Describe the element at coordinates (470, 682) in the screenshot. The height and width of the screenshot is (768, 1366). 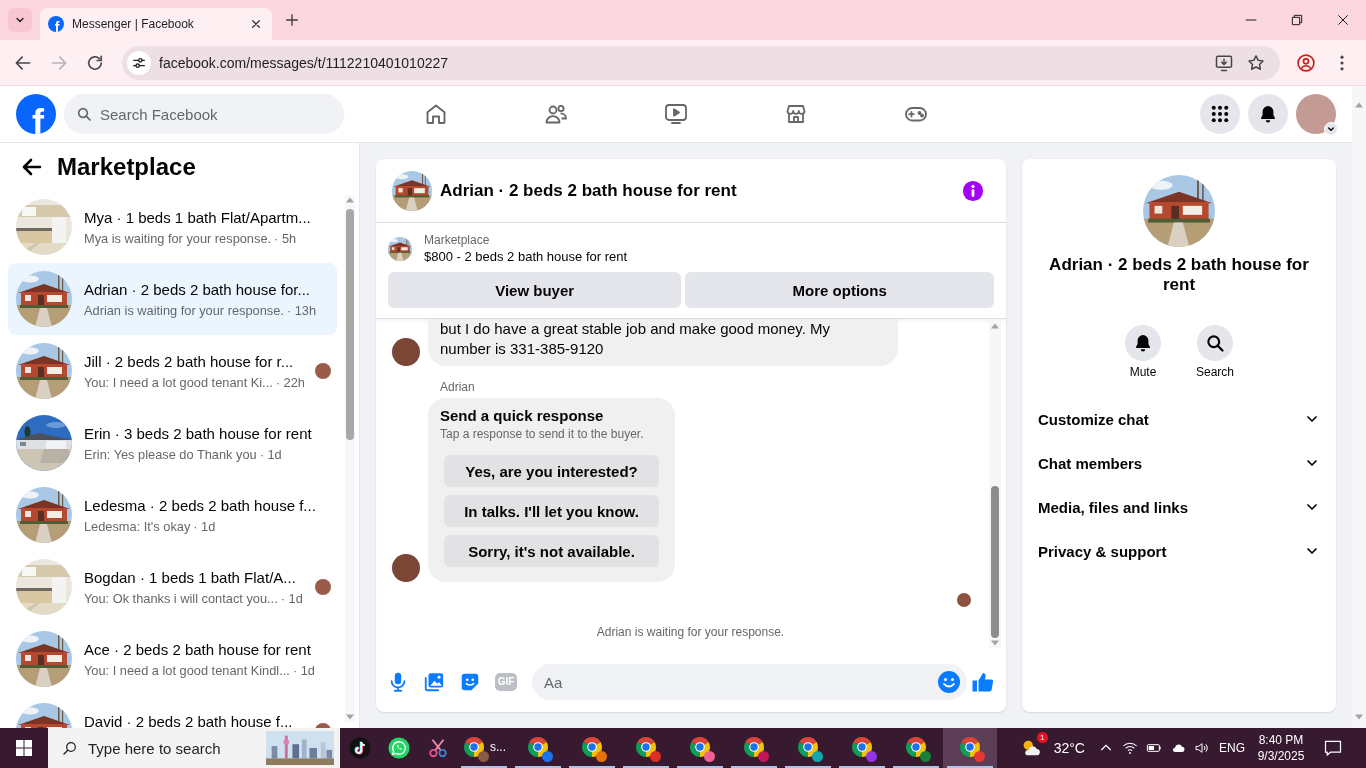
I see `sticker-icon` at that location.